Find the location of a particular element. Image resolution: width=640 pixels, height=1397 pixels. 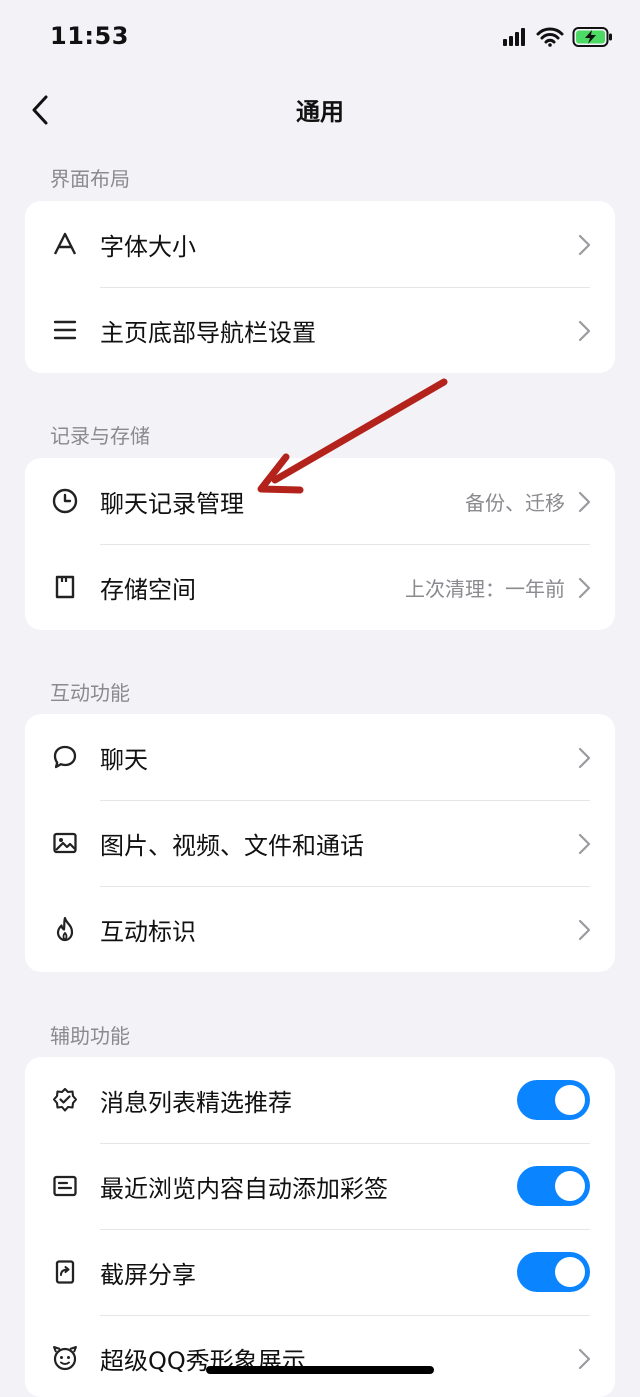

row-label: 存储空间 is located at coordinates (148, 589).